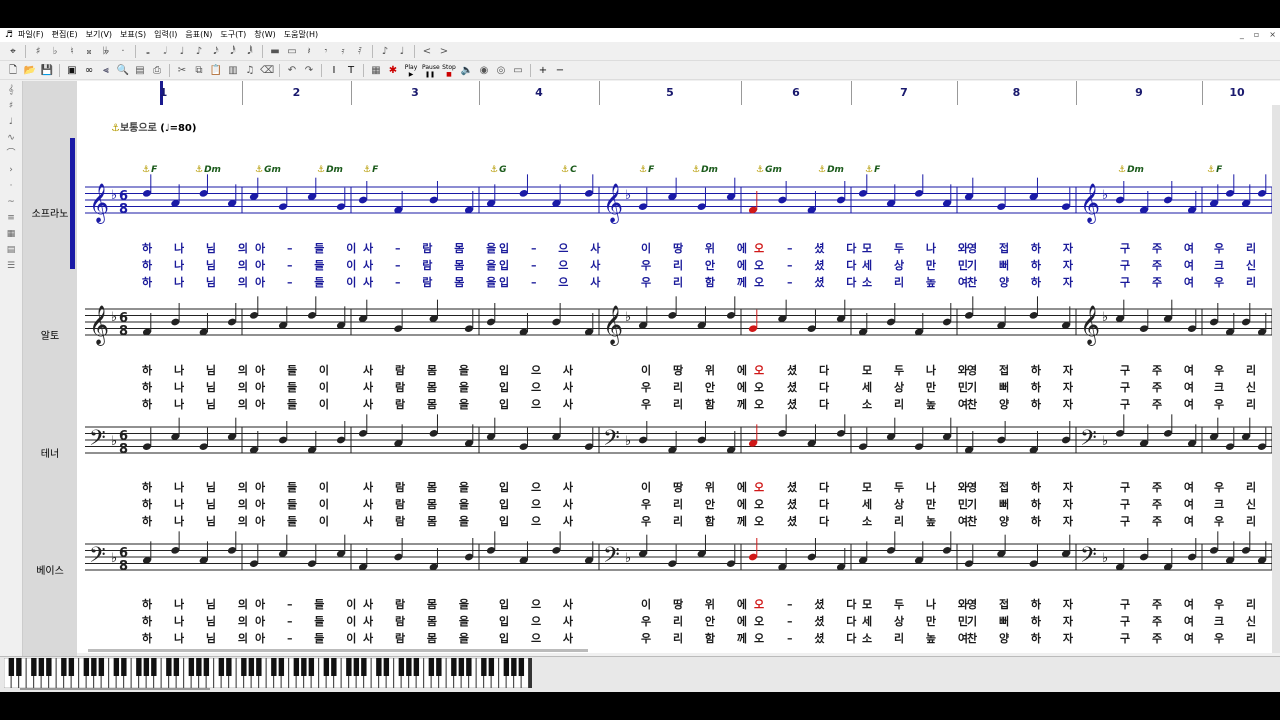 Image resolution: width=1280 pixels, height=720 pixels. I want to click on menu-item: 편집(E), so click(65, 35).